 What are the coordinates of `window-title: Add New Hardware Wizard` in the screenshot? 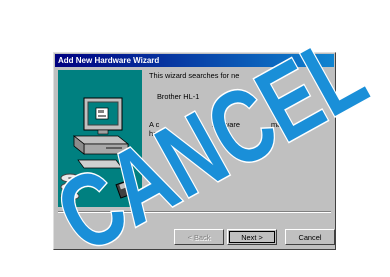 It's located at (109, 60).